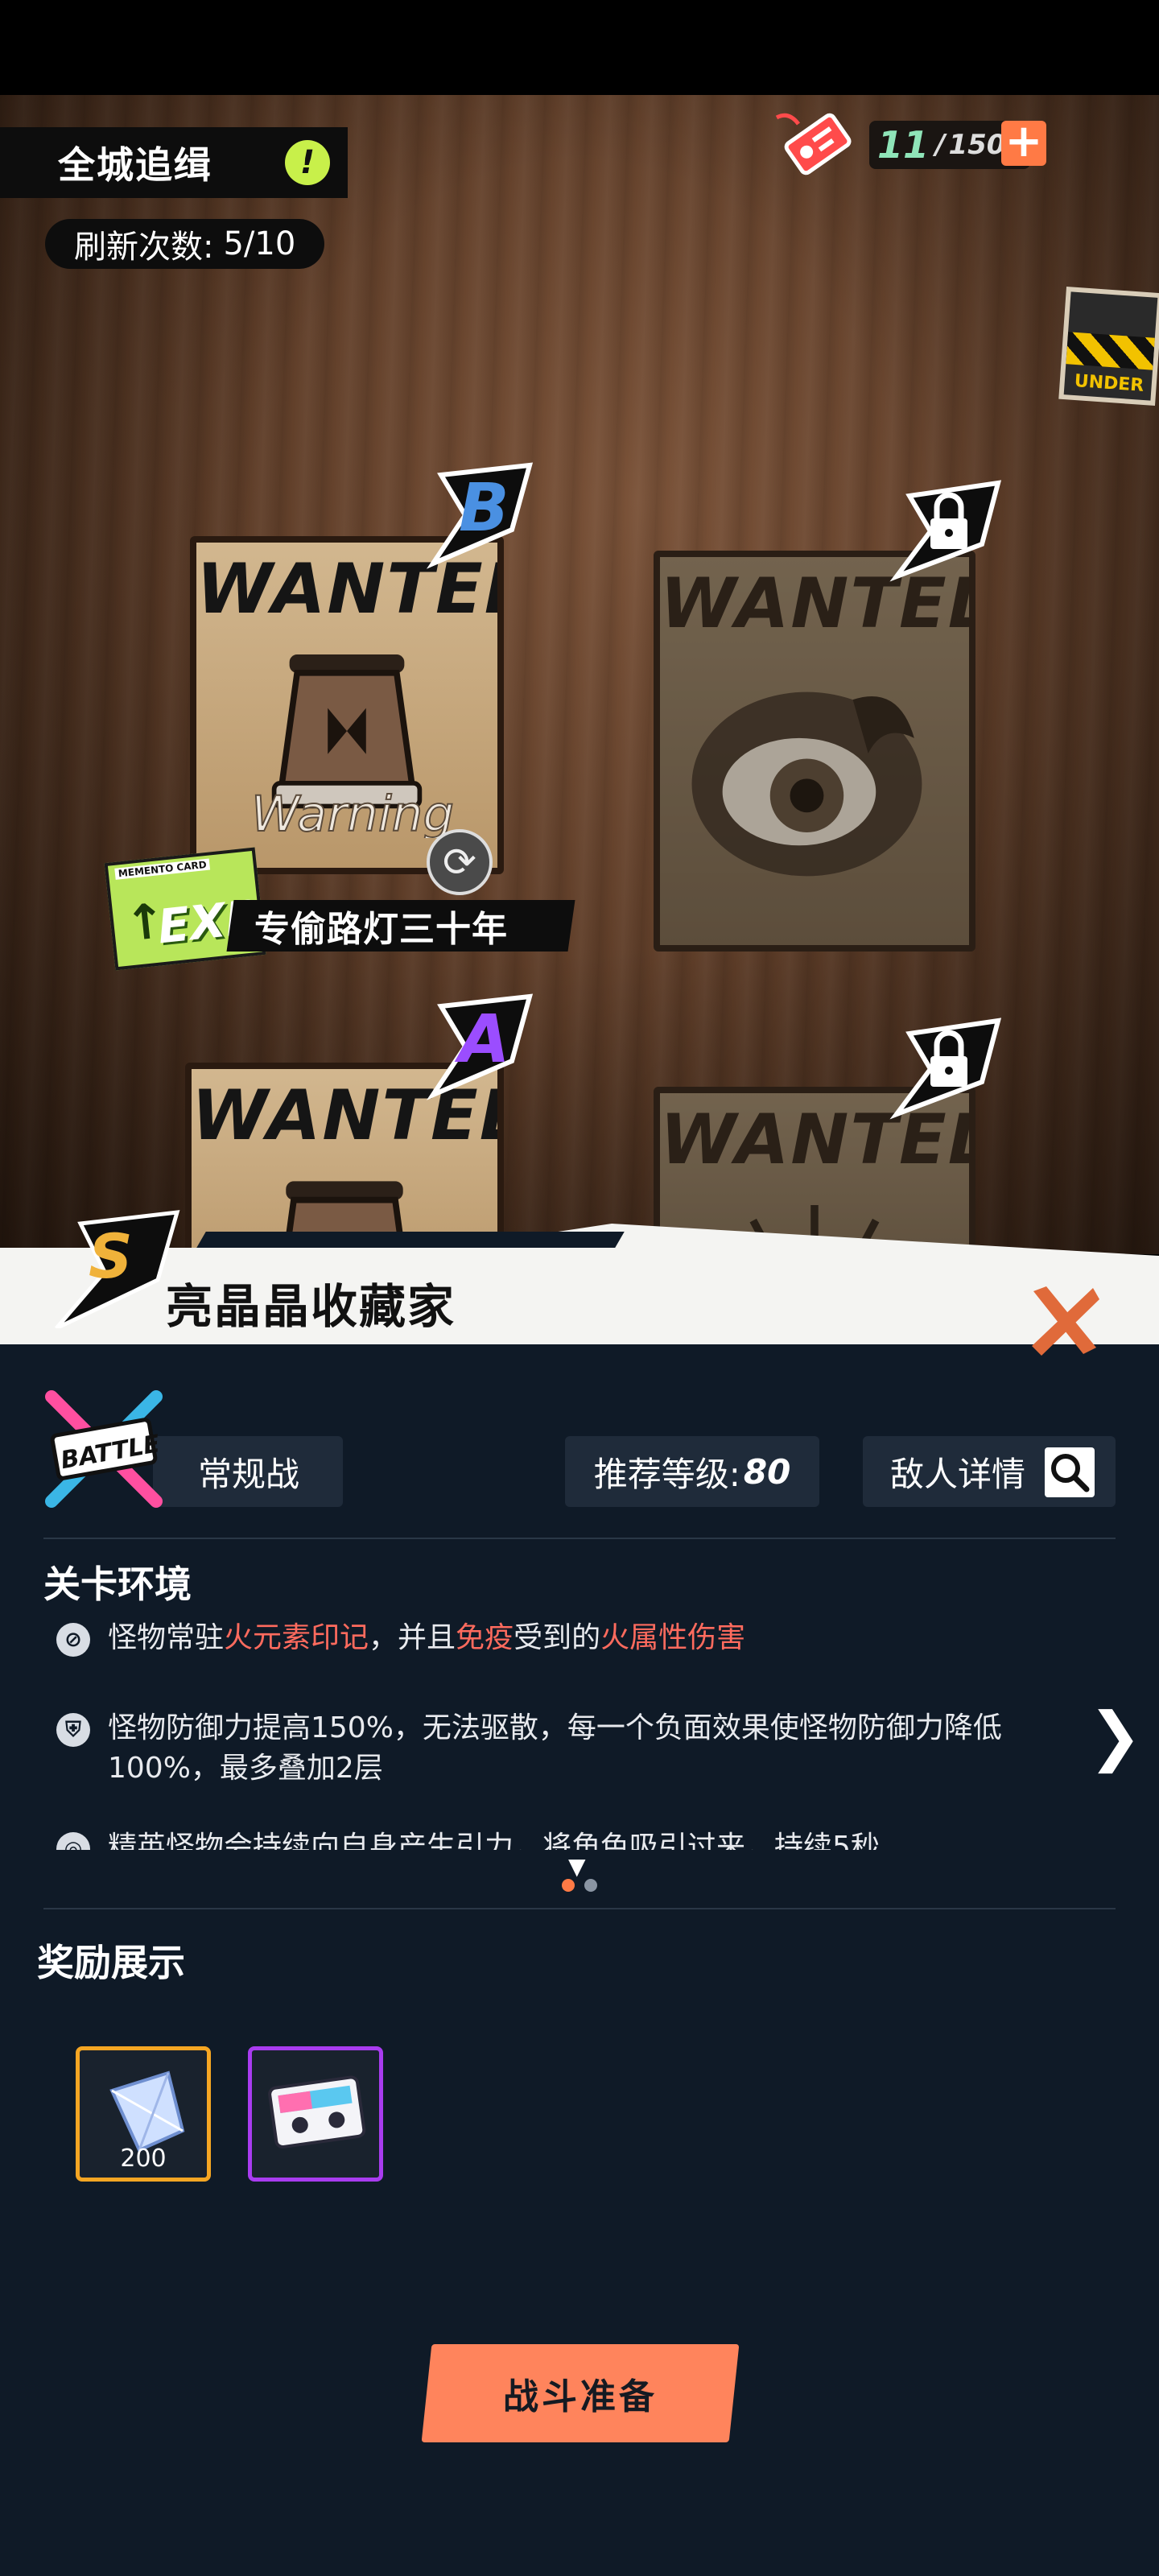  Describe the element at coordinates (1112, 352) in the screenshot. I see `hazard-stripe` at that location.